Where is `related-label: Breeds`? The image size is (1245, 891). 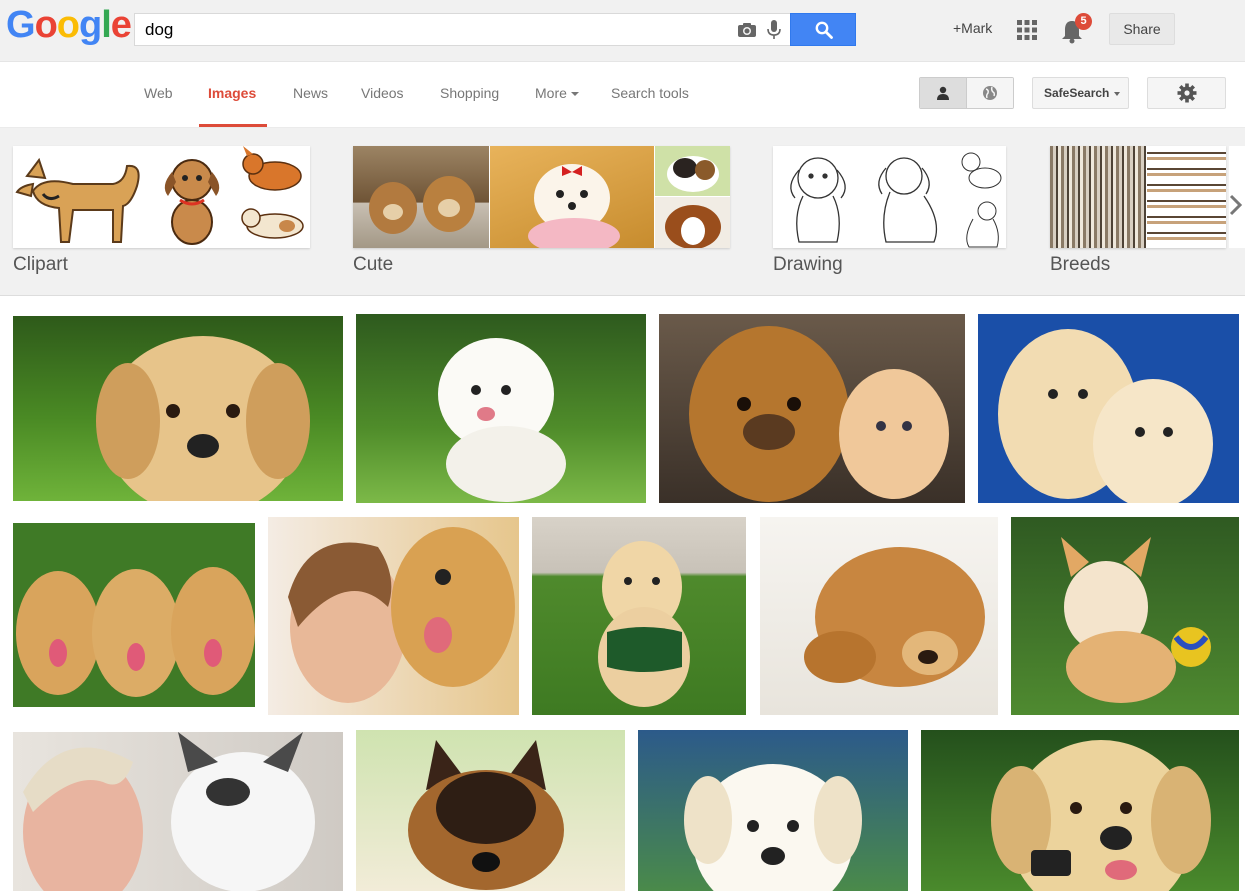 related-label: Breeds is located at coordinates (1080, 264).